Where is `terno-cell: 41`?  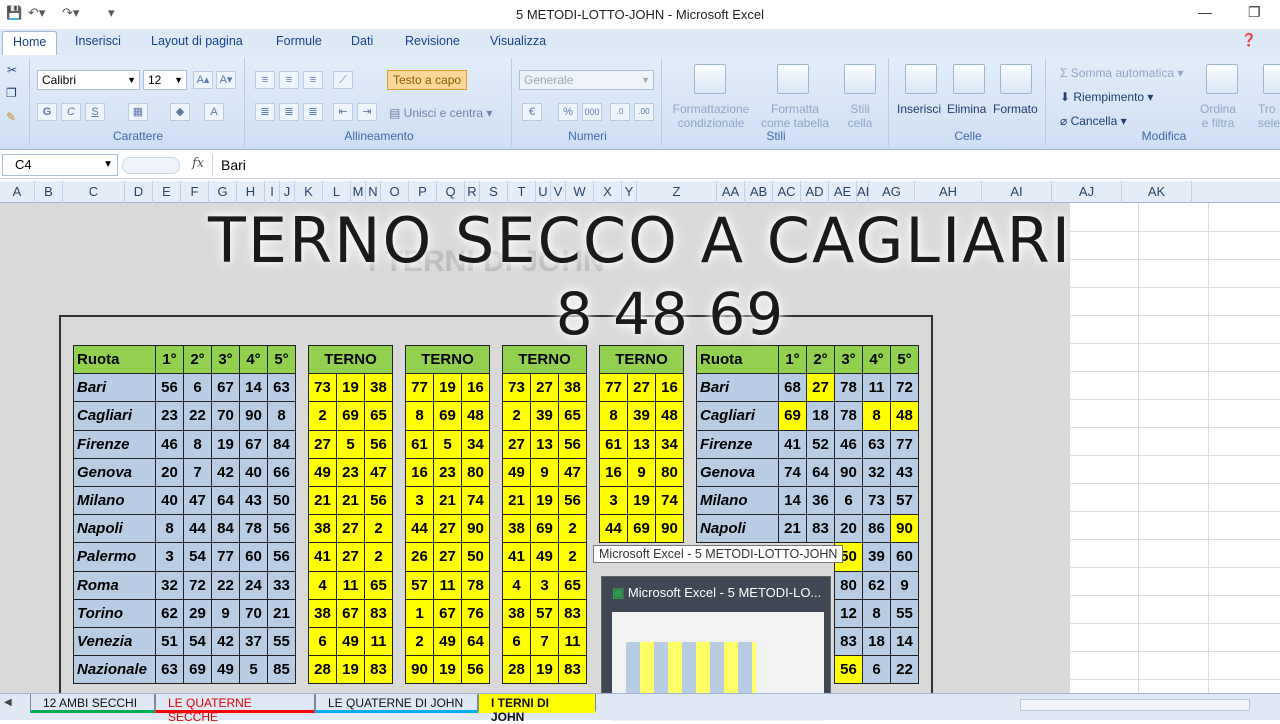 terno-cell: 41 is located at coordinates (516, 557).